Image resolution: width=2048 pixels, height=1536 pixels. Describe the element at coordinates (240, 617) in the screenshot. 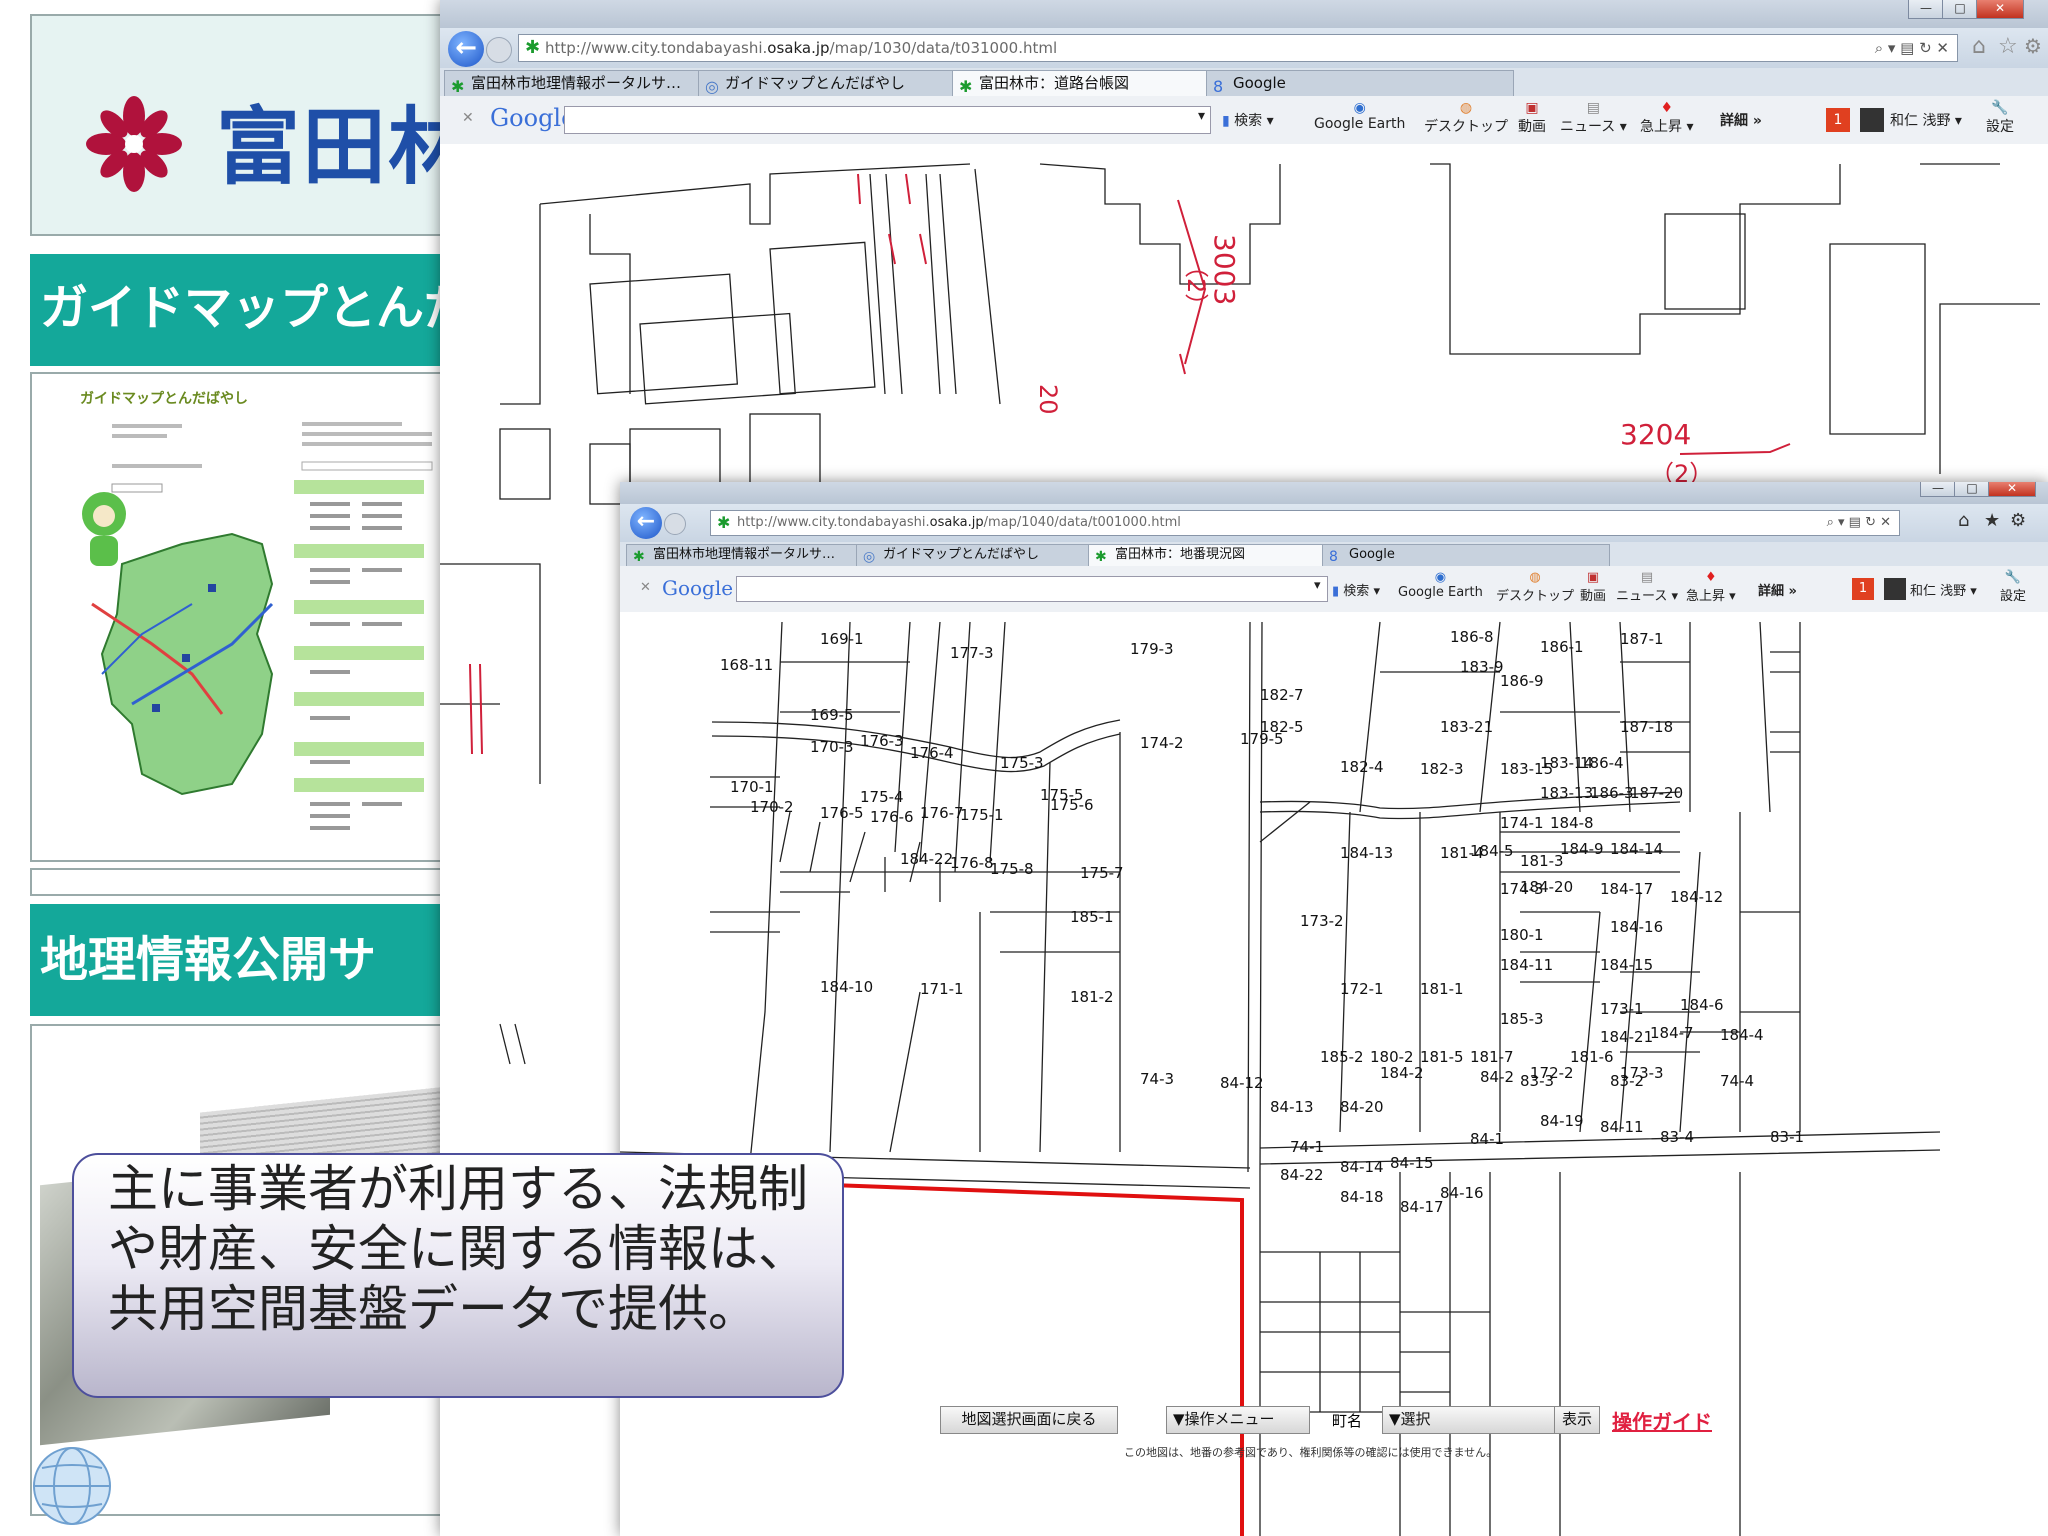

I see `guide-map-thumbnail: ガイドマップとんだばやし` at that location.